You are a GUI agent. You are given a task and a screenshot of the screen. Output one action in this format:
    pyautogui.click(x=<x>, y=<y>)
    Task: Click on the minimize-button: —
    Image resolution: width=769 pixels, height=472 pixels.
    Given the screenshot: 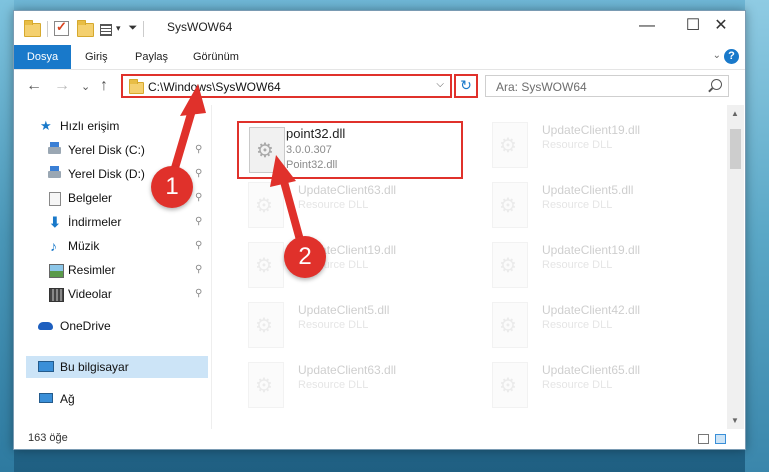 What is the action you would take?
    pyautogui.click(x=647, y=26)
    